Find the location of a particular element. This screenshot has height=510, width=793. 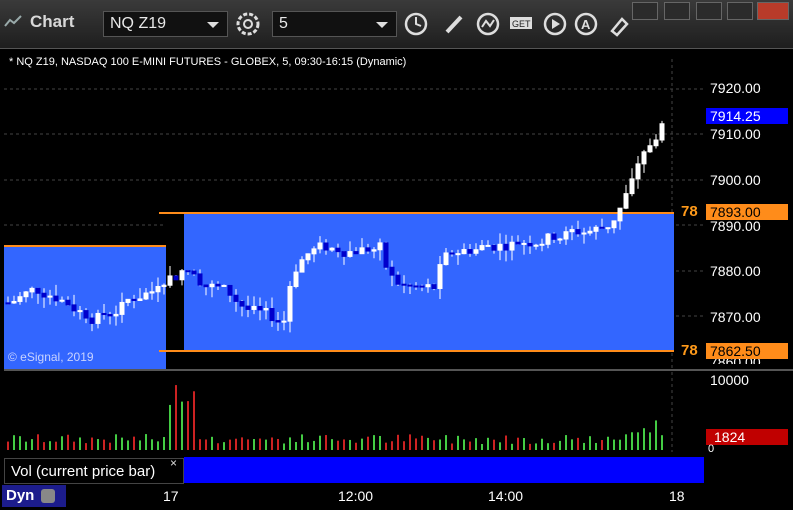

time-tick: 17 is located at coordinates (171, 496).